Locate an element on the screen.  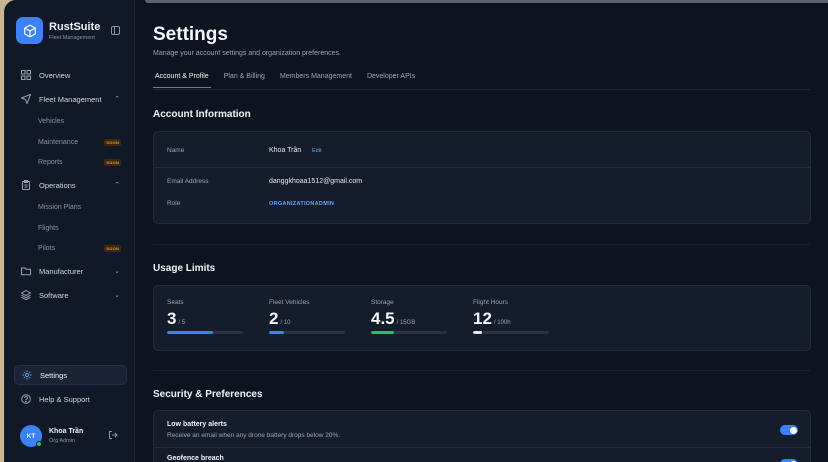
clipboard-icon is located at coordinates (26, 185).